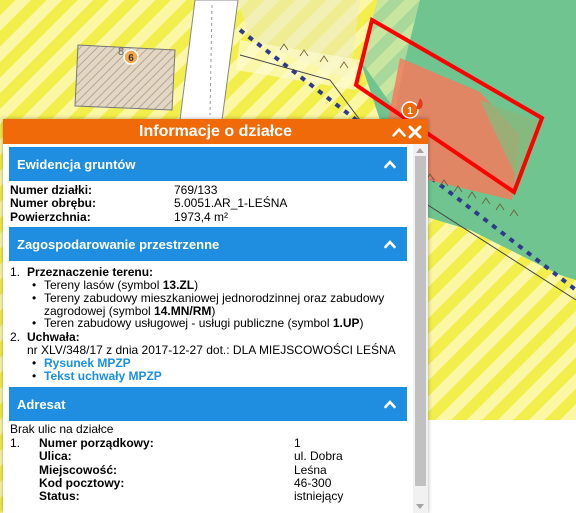 The image size is (576, 513). I want to click on panel-header: Informacje o działce, so click(215, 131).